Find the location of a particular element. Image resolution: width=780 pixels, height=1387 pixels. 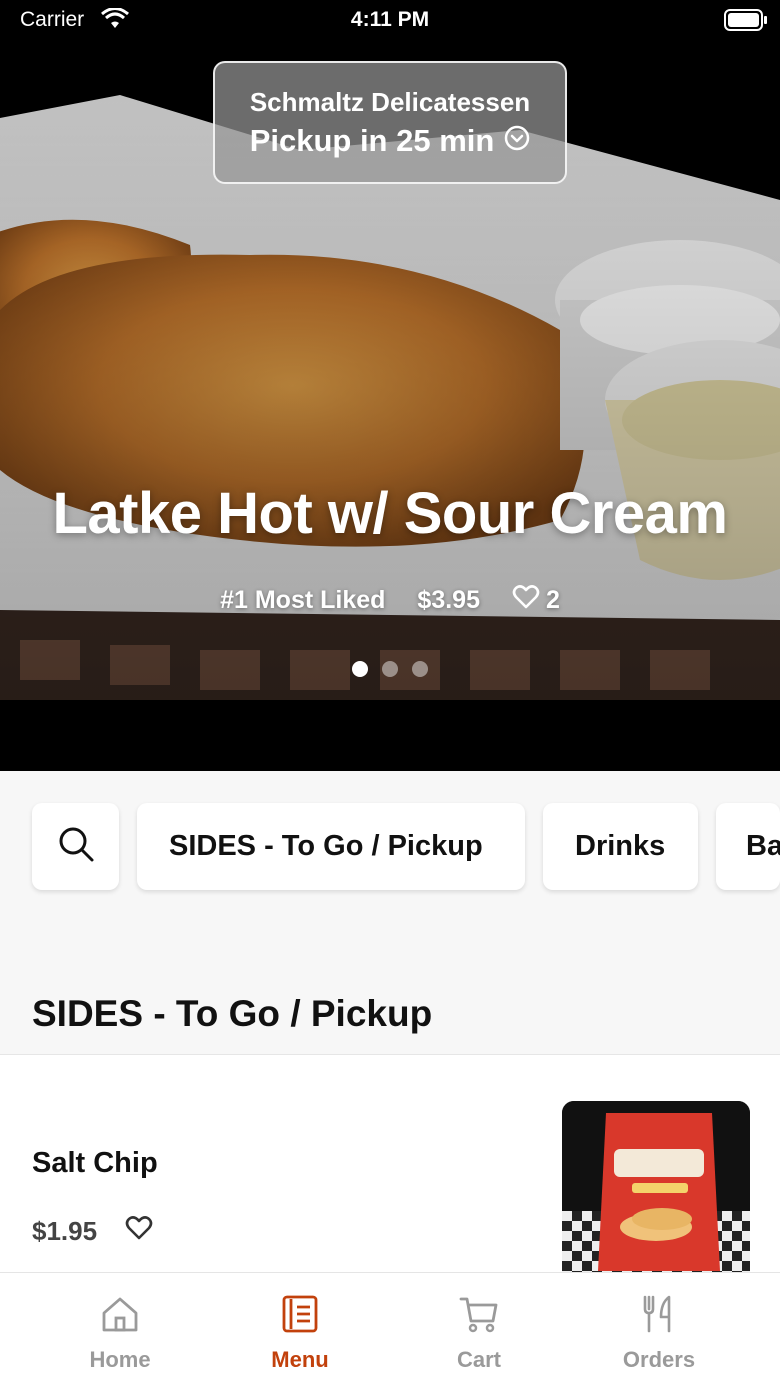

restaurant-name: Schmaltz Delicatessen is located at coordinates (390, 102).